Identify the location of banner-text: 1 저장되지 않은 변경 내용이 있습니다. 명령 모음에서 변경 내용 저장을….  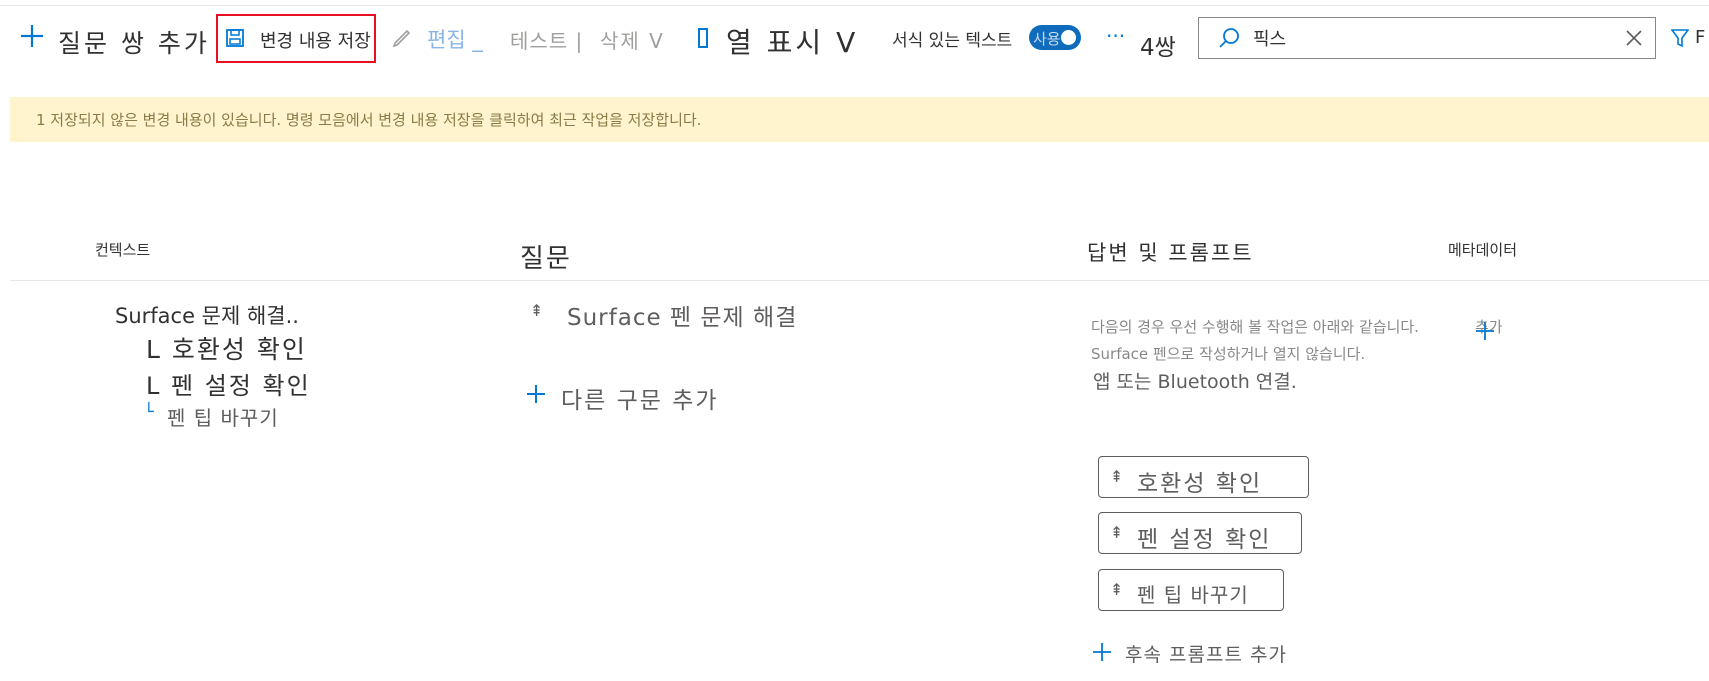
(369, 120).